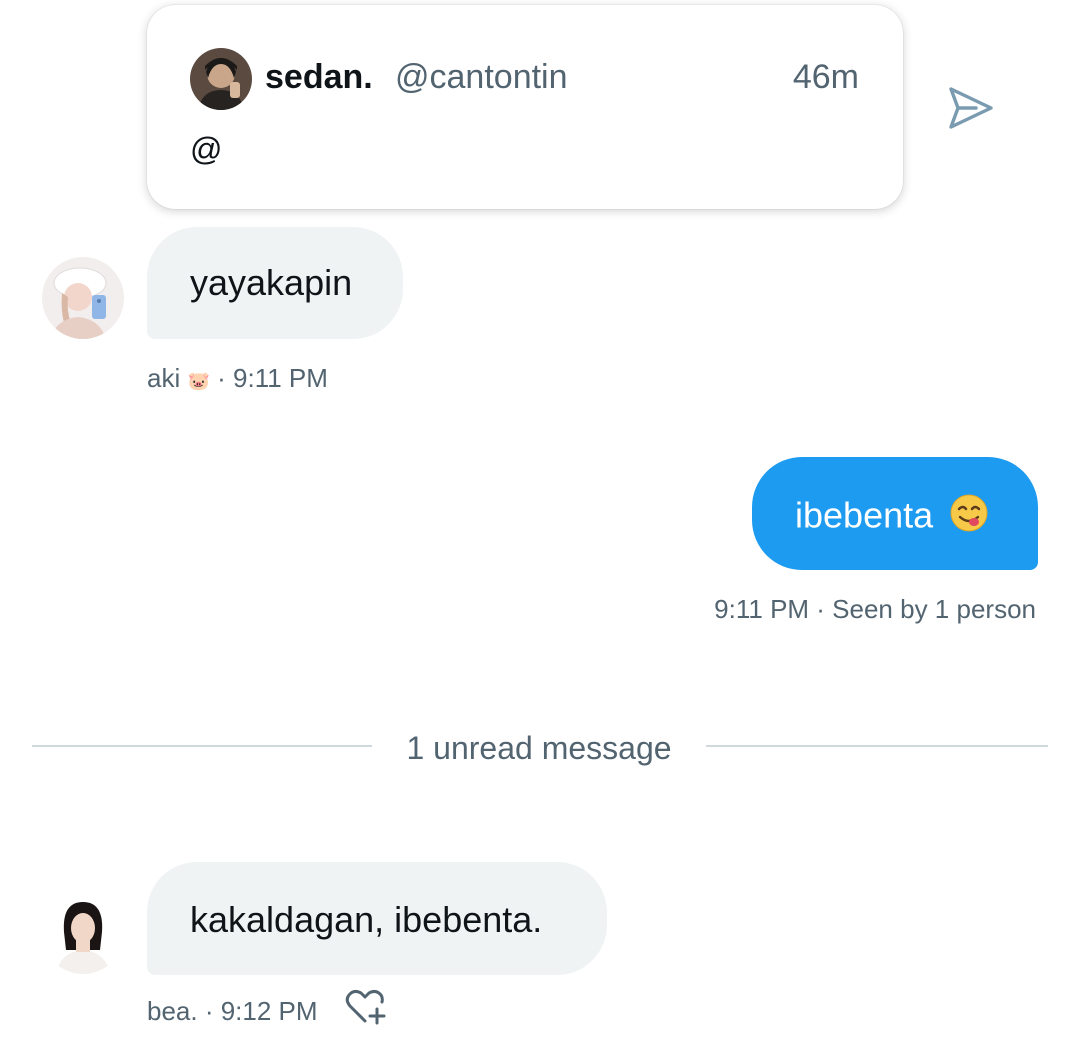 The height and width of the screenshot is (1056, 1080). What do you see at coordinates (877, 746) in the screenshot?
I see `divider-line-right` at bounding box center [877, 746].